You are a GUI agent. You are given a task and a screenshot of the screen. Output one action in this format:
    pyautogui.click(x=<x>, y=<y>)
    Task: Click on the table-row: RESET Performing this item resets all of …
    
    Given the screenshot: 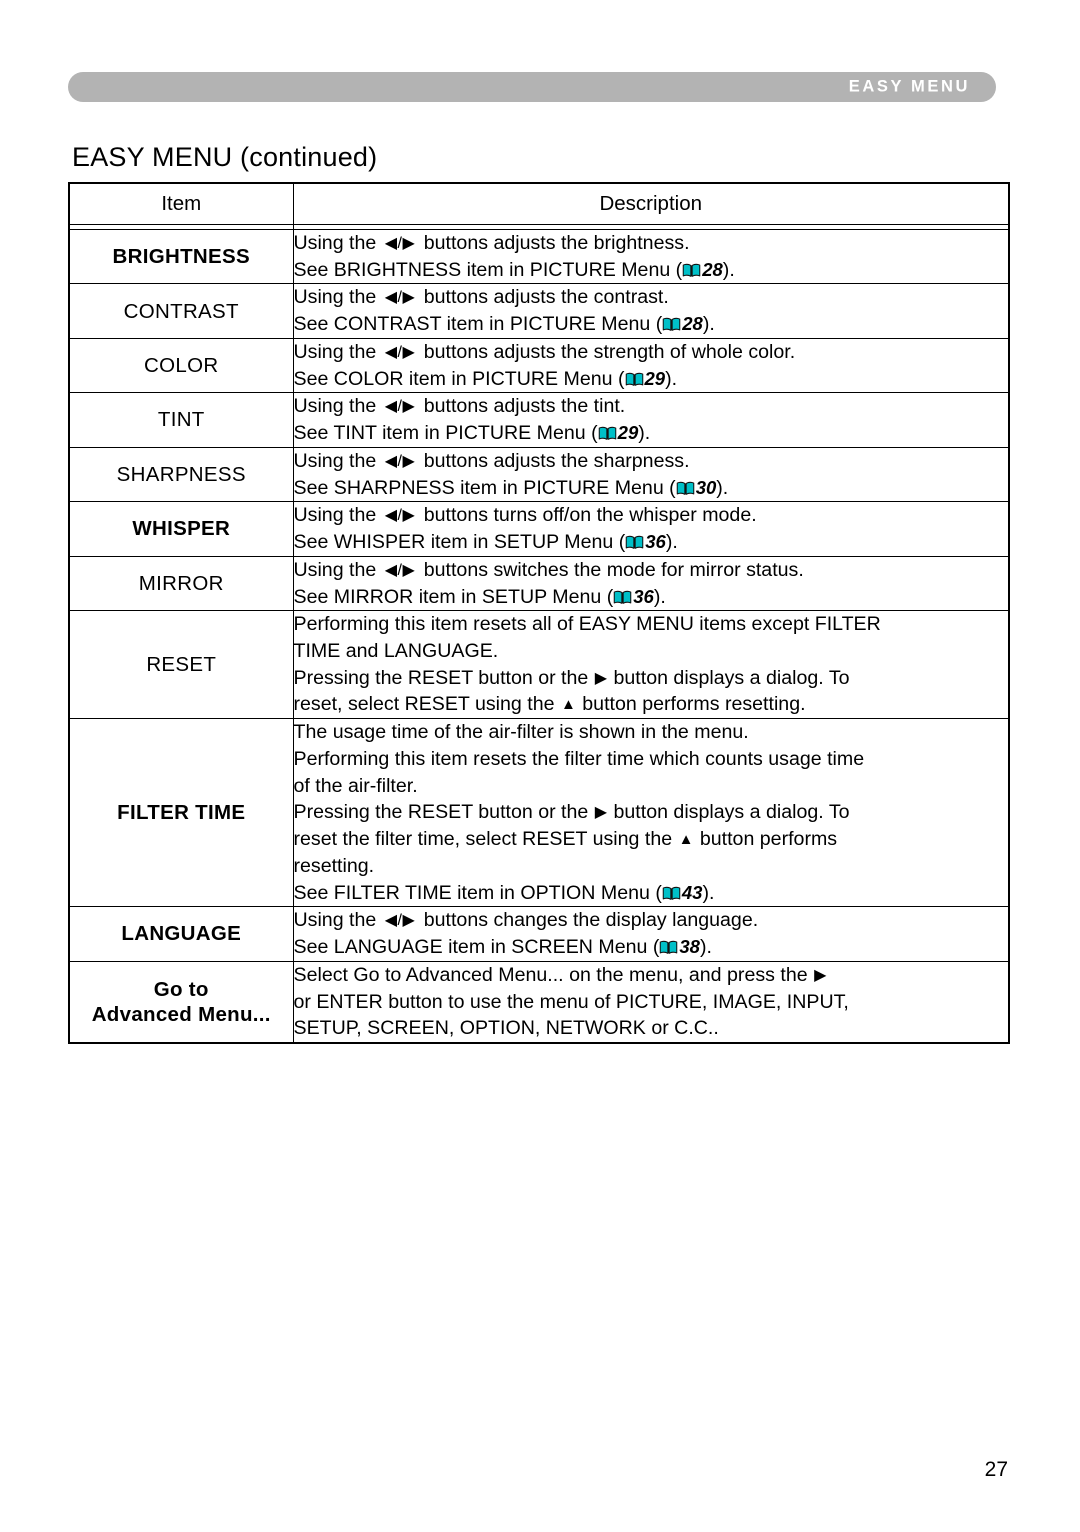 What is the action you would take?
    pyautogui.click(x=539, y=665)
    